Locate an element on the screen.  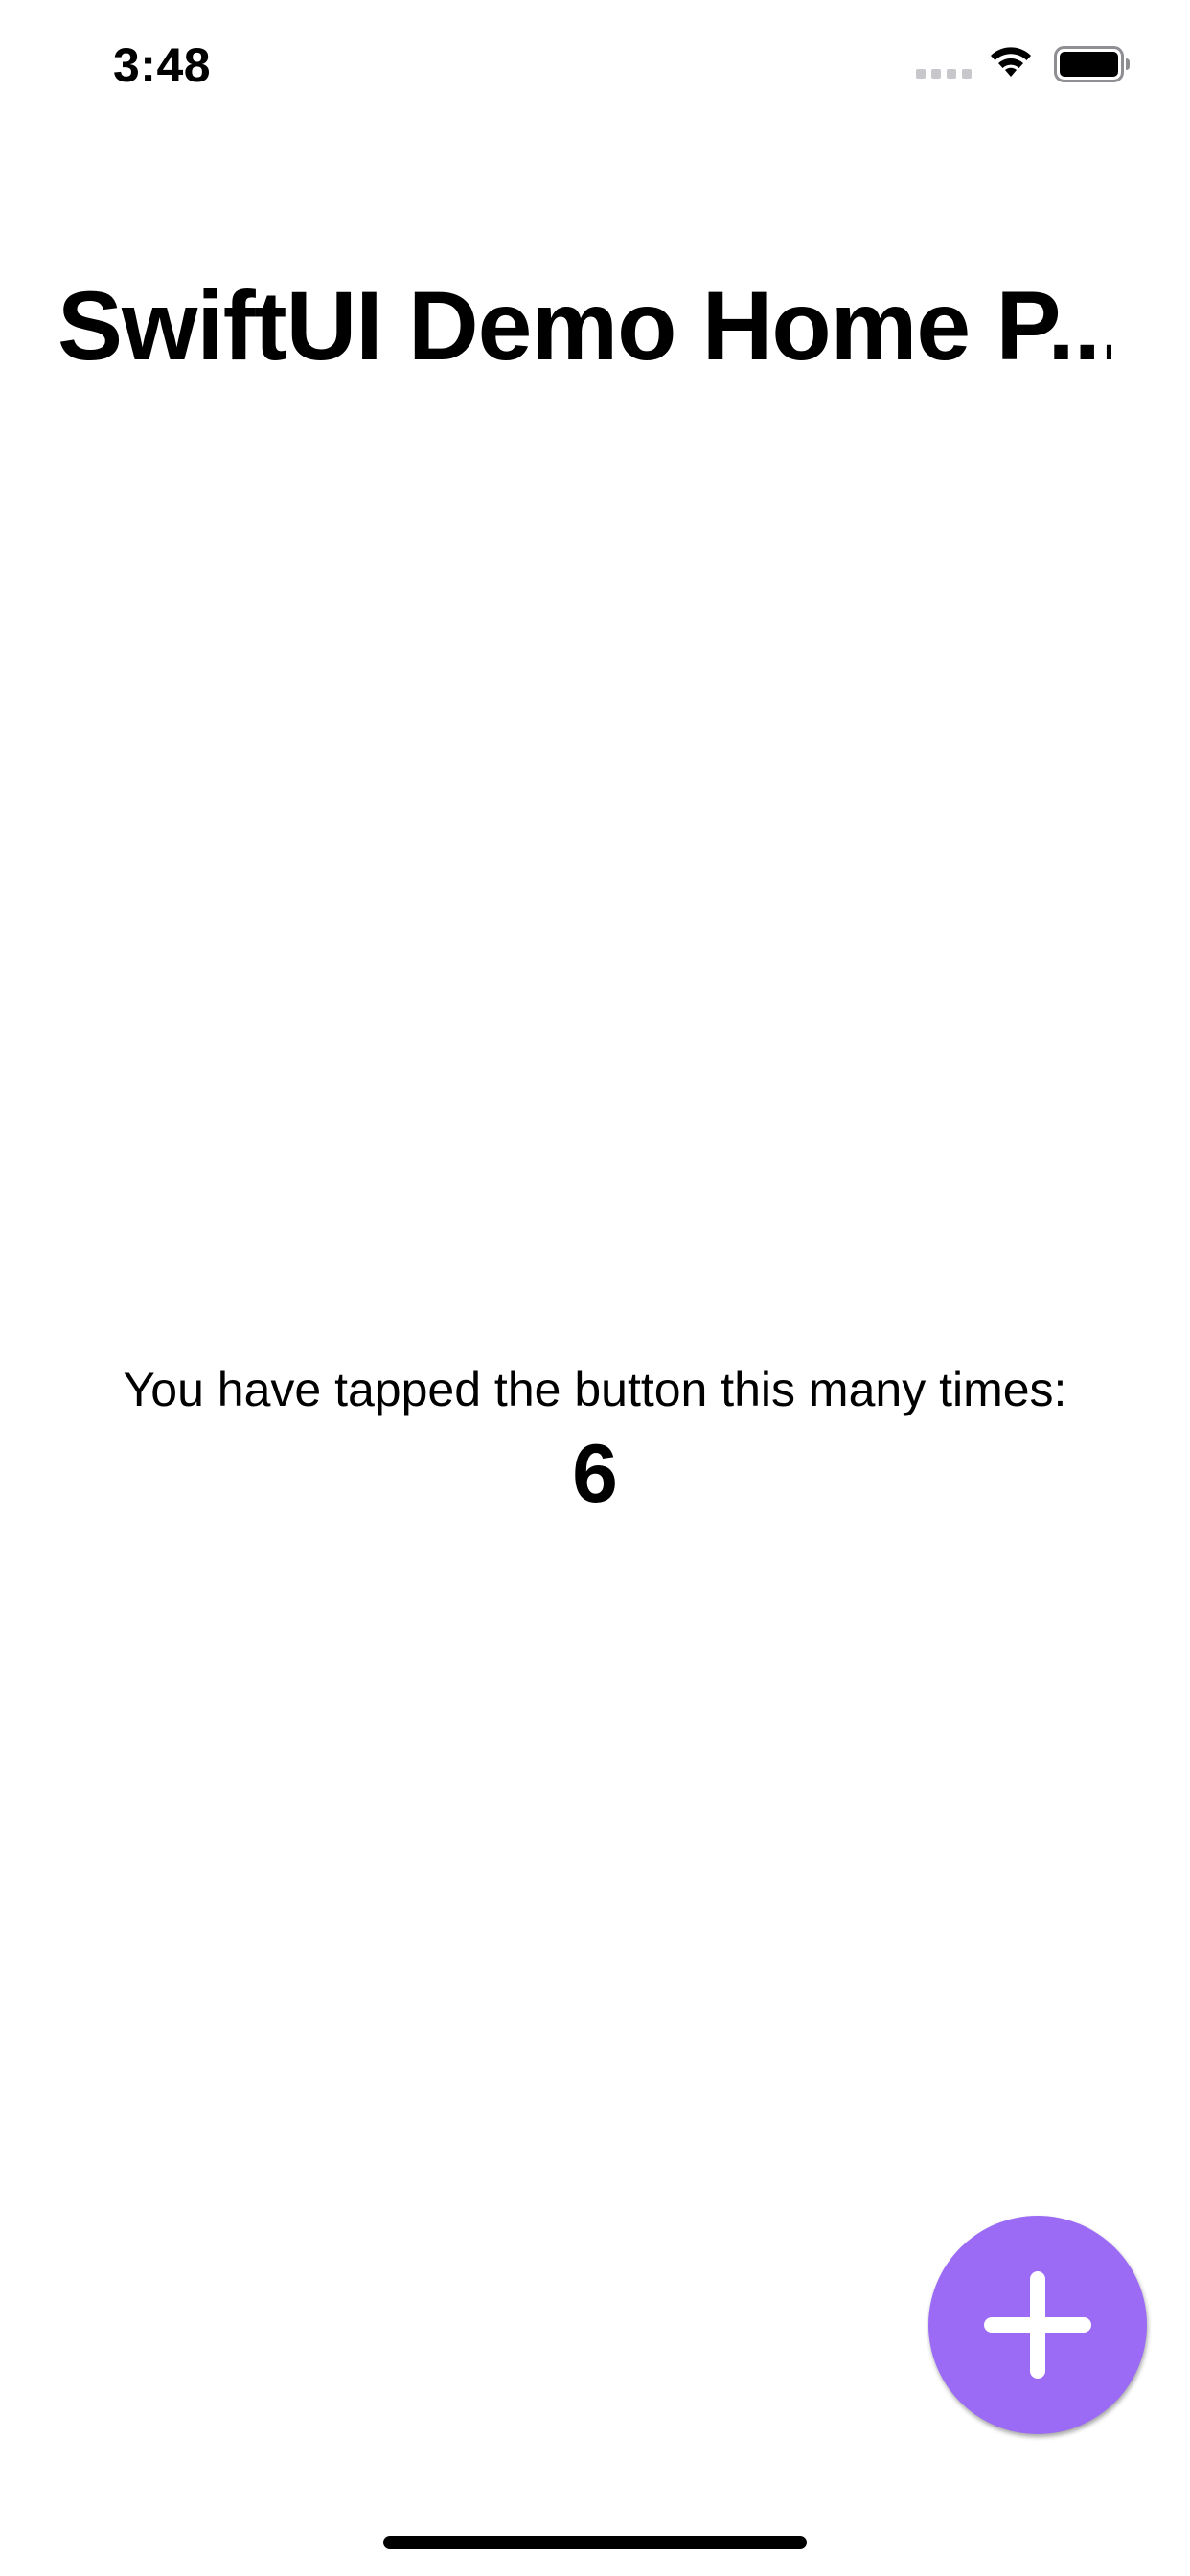
increment-button is located at coordinates (1038, 2325).